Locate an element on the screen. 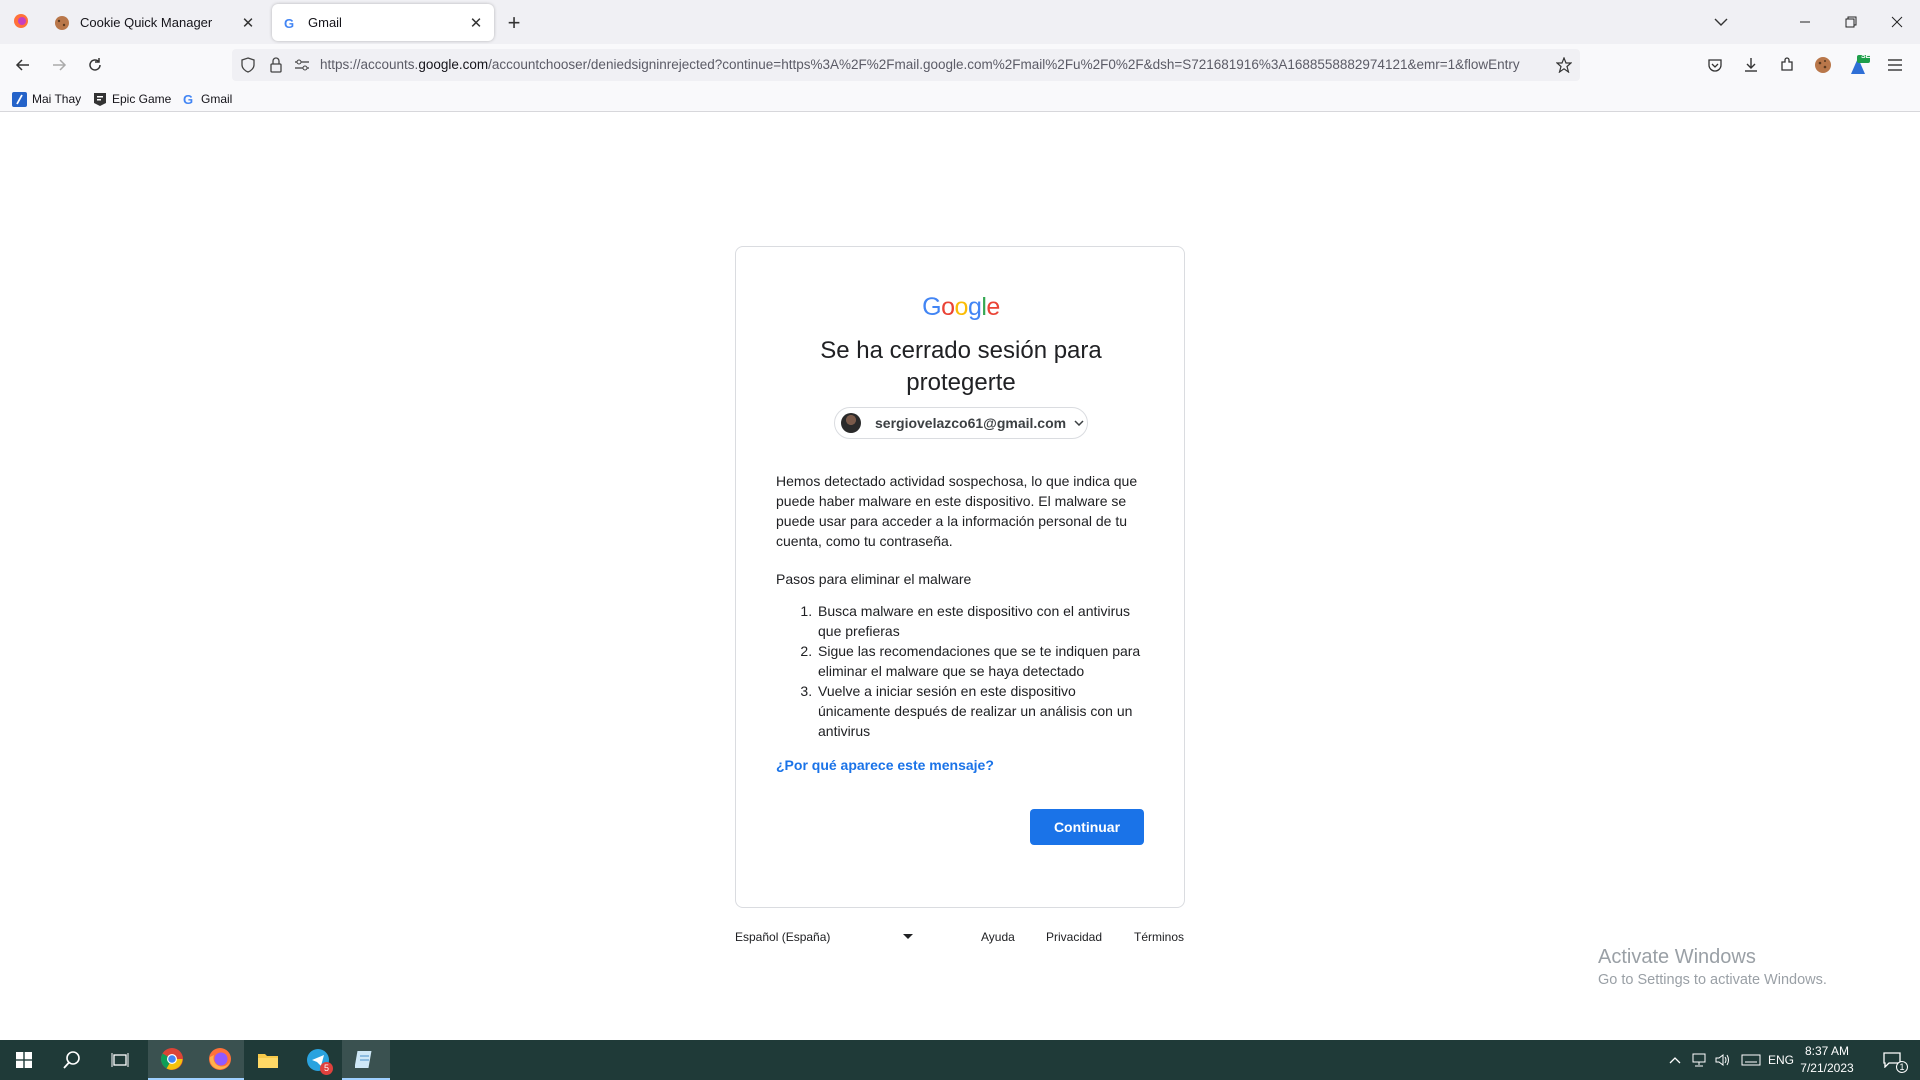  arrow-right-icon is located at coordinates (60, 65).